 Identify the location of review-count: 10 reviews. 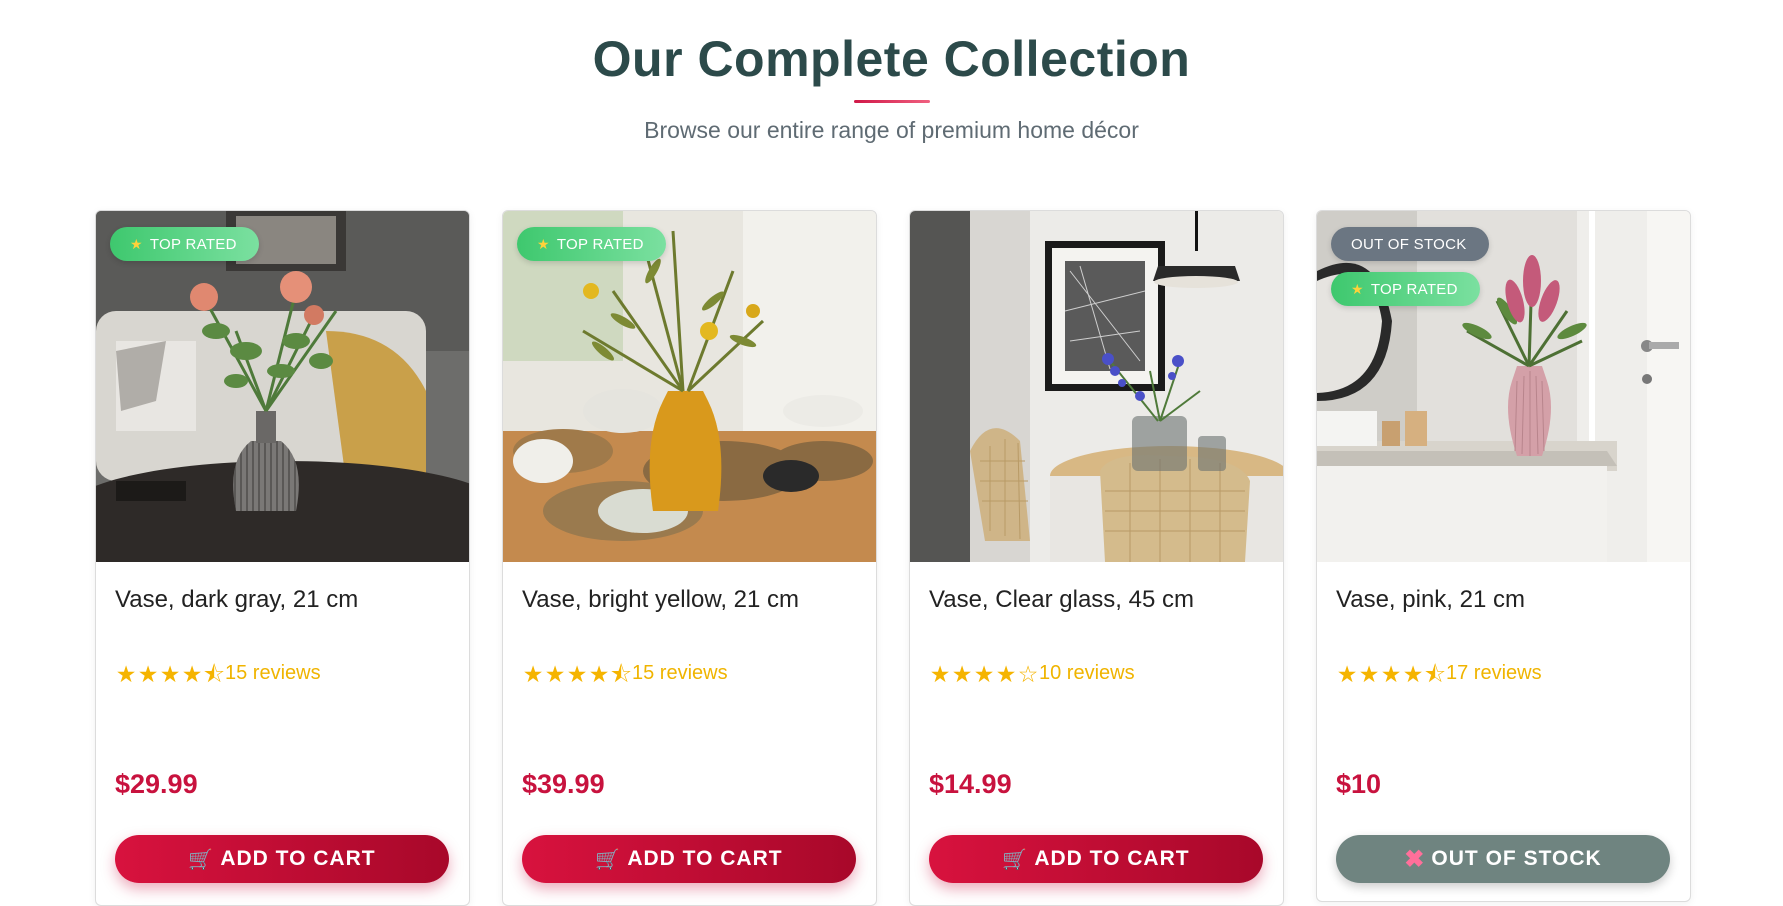
(1087, 673).